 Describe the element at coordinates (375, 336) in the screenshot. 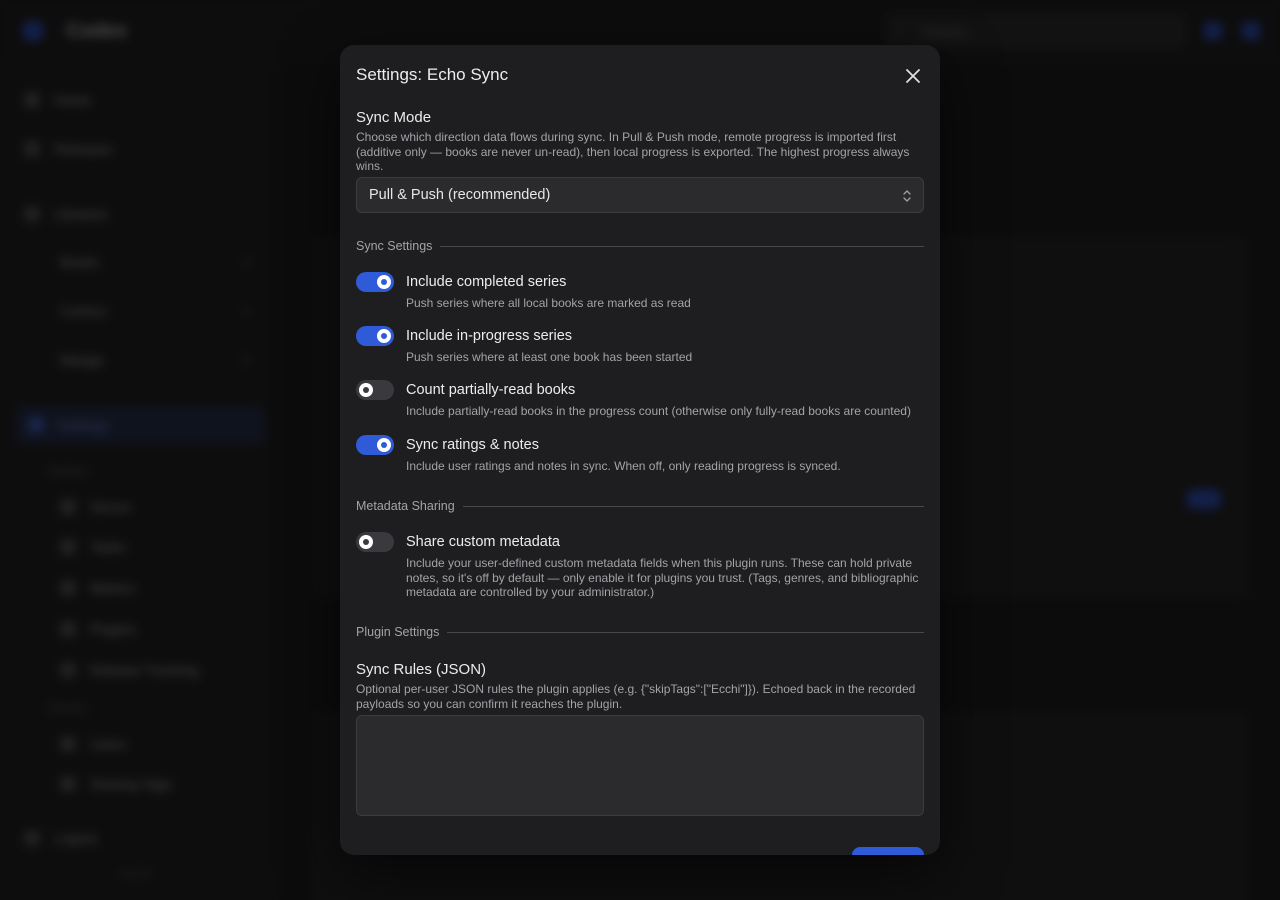

I see `include-in-progress-toggle` at that location.